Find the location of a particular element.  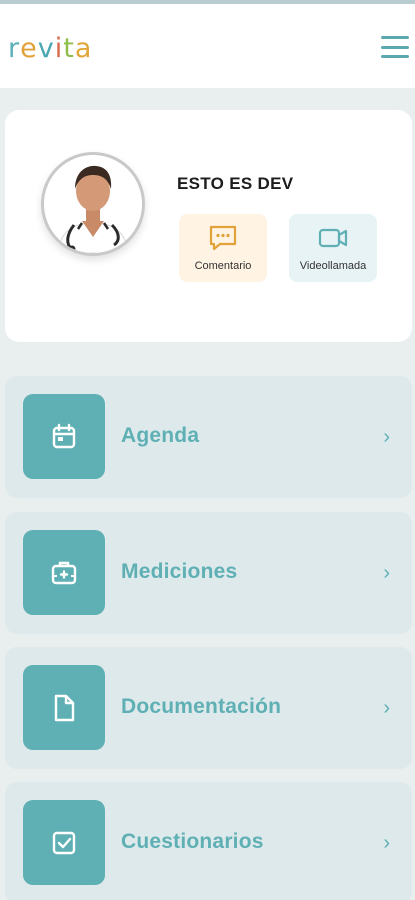

revita-logo: r e v i t a is located at coordinates (50, 48).